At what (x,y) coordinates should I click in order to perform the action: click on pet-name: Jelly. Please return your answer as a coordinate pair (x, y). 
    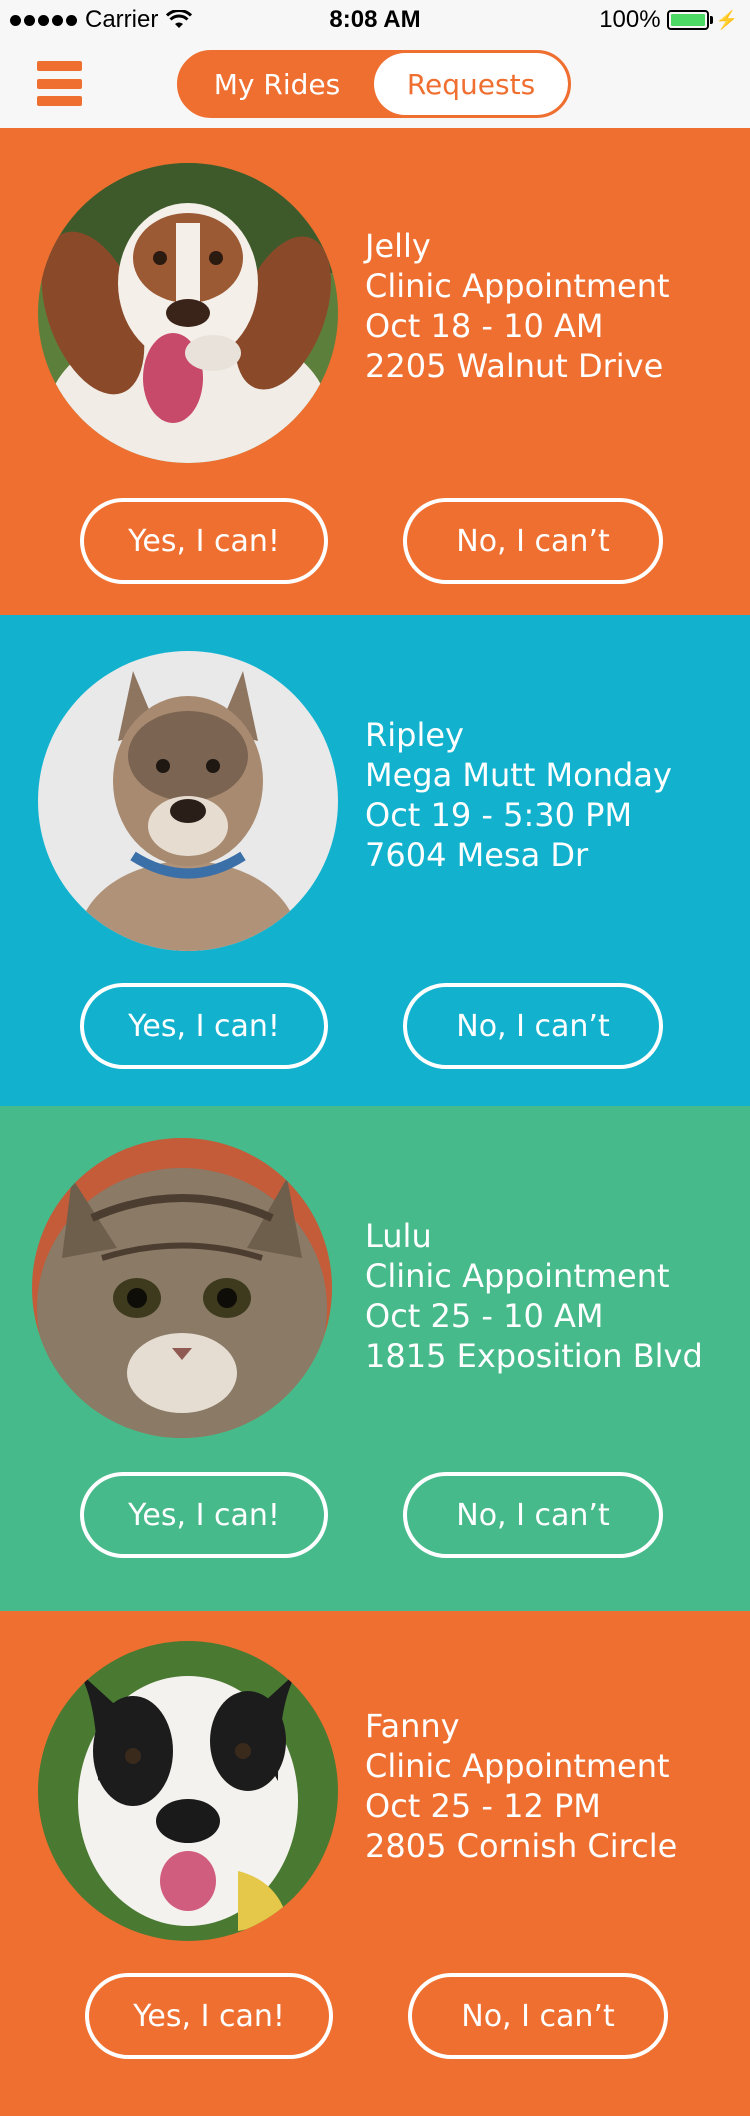
    Looking at the image, I should click on (398, 246).